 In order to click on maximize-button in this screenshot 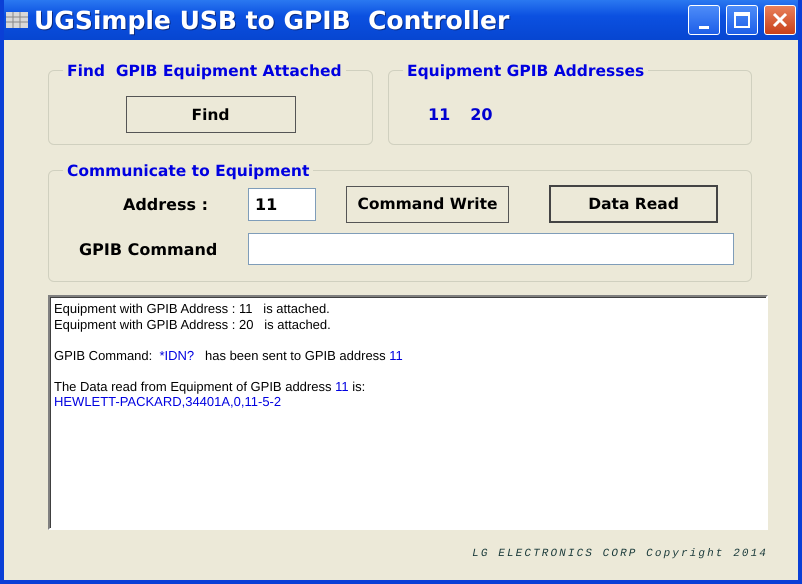, I will do `click(742, 20)`.